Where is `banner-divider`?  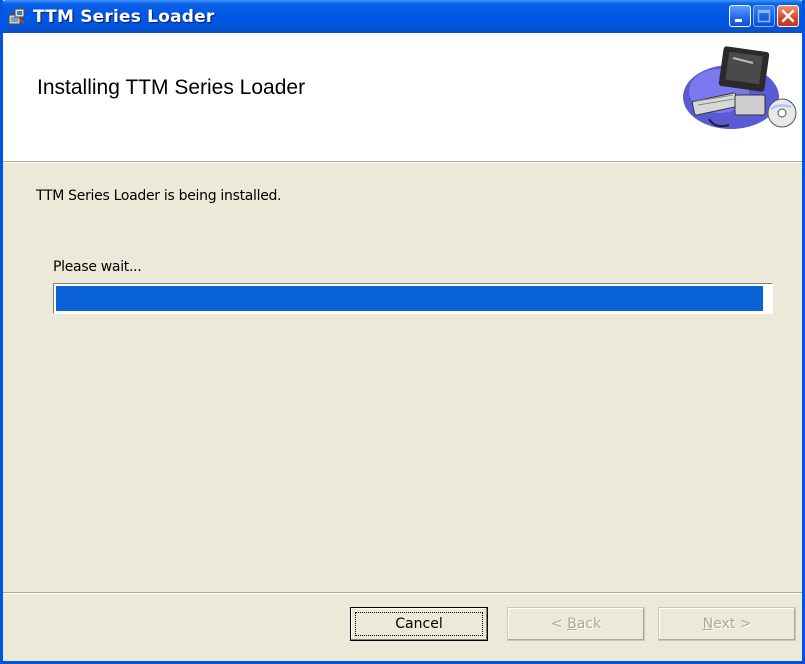 banner-divider is located at coordinates (402, 162).